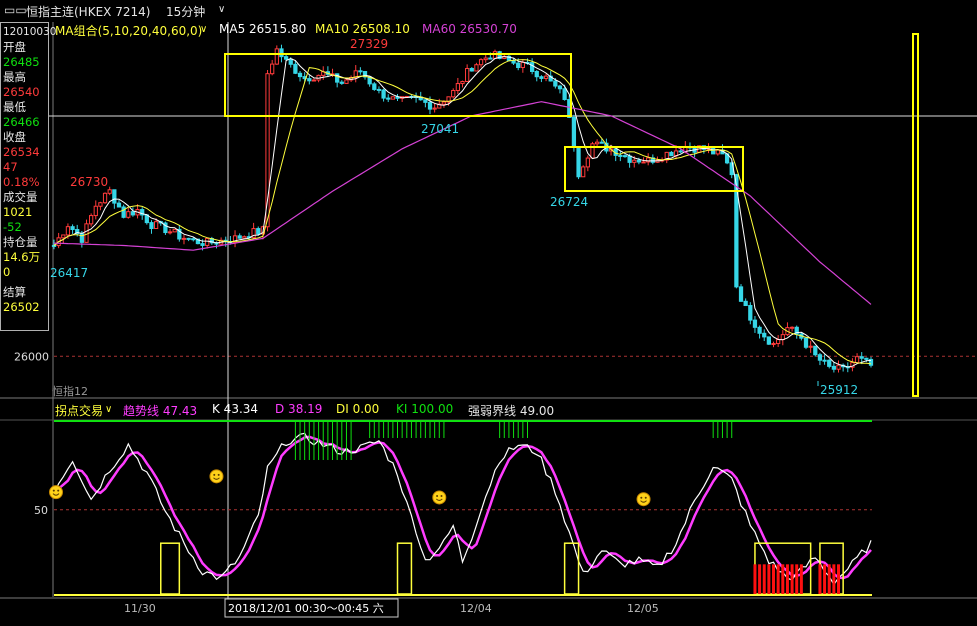 Image resolution: width=977 pixels, height=626 pixels. What do you see at coordinates (425, 409) in the screenshot?
I see `ki-value: KI 100.00` at bounding box center [425, 409].